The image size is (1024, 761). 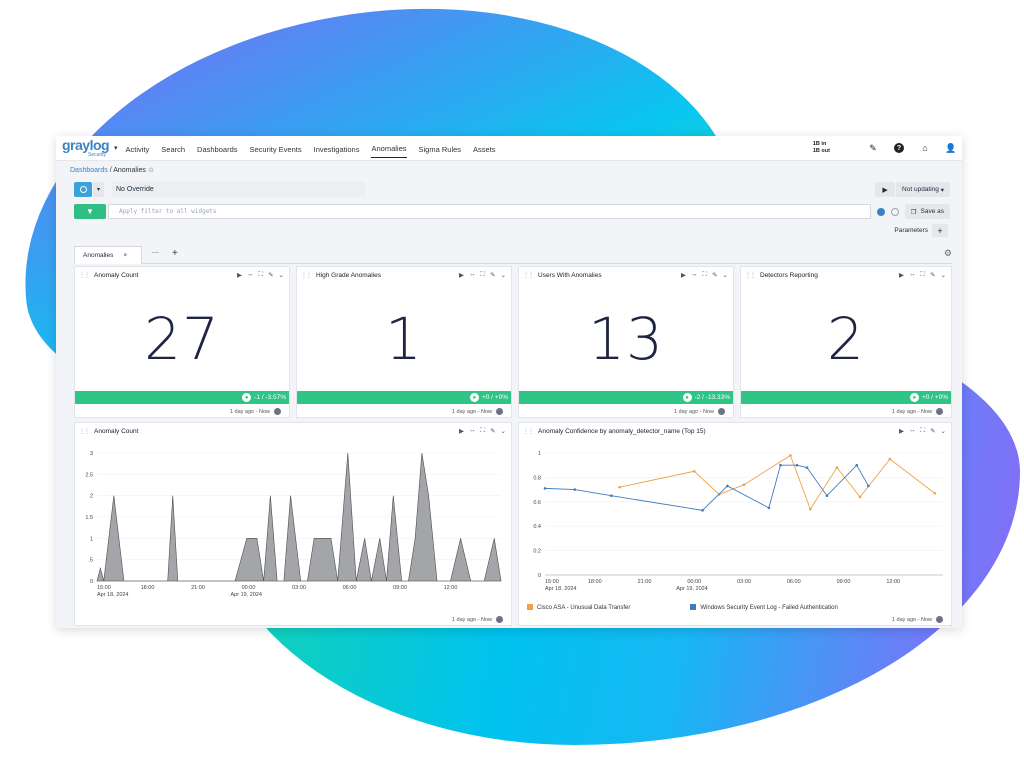 I want to click on home-icon: ⌂, so click(x=925, y=148).